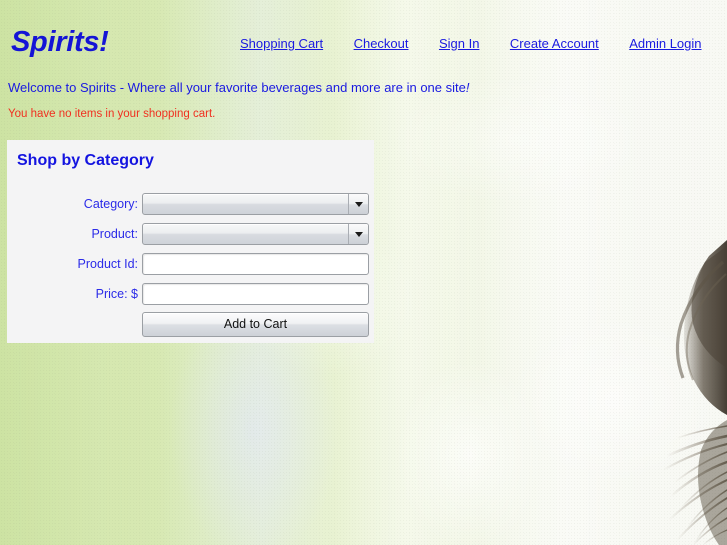  Describe the element at coordinates (114, 234) in the screenshot. I see `product-label: Product:` at that location.